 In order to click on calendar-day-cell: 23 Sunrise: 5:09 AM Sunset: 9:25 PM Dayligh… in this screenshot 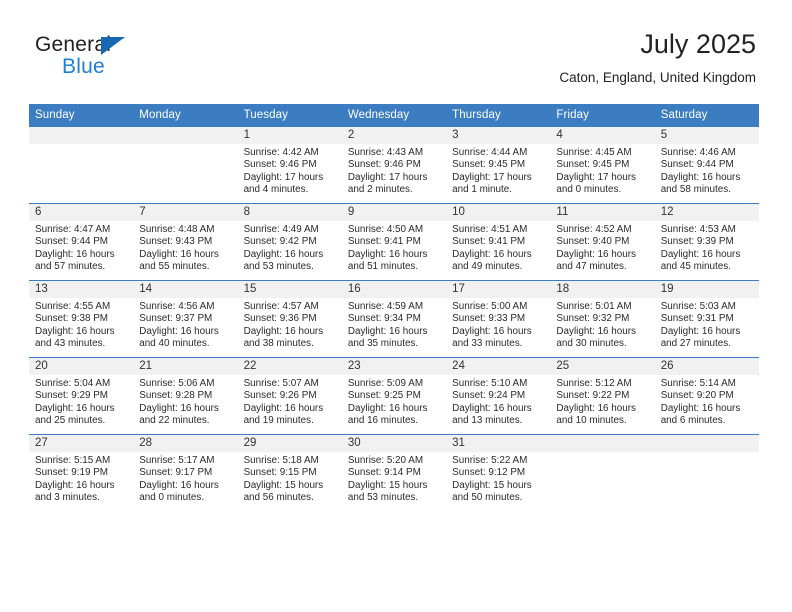, I will do `click(394, 396)`.